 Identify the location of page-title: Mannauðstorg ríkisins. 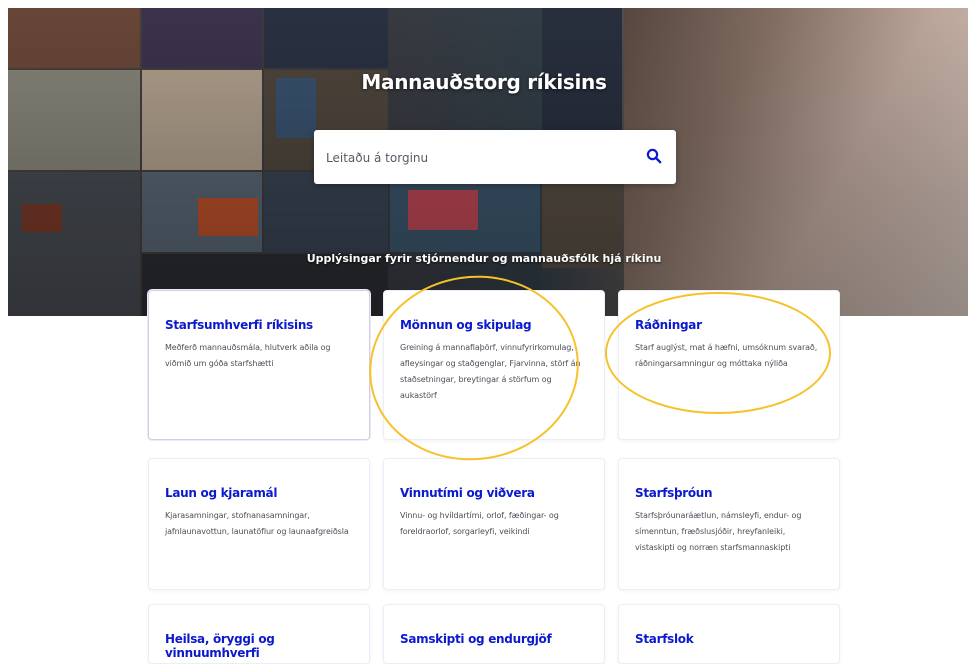
(484, 82).